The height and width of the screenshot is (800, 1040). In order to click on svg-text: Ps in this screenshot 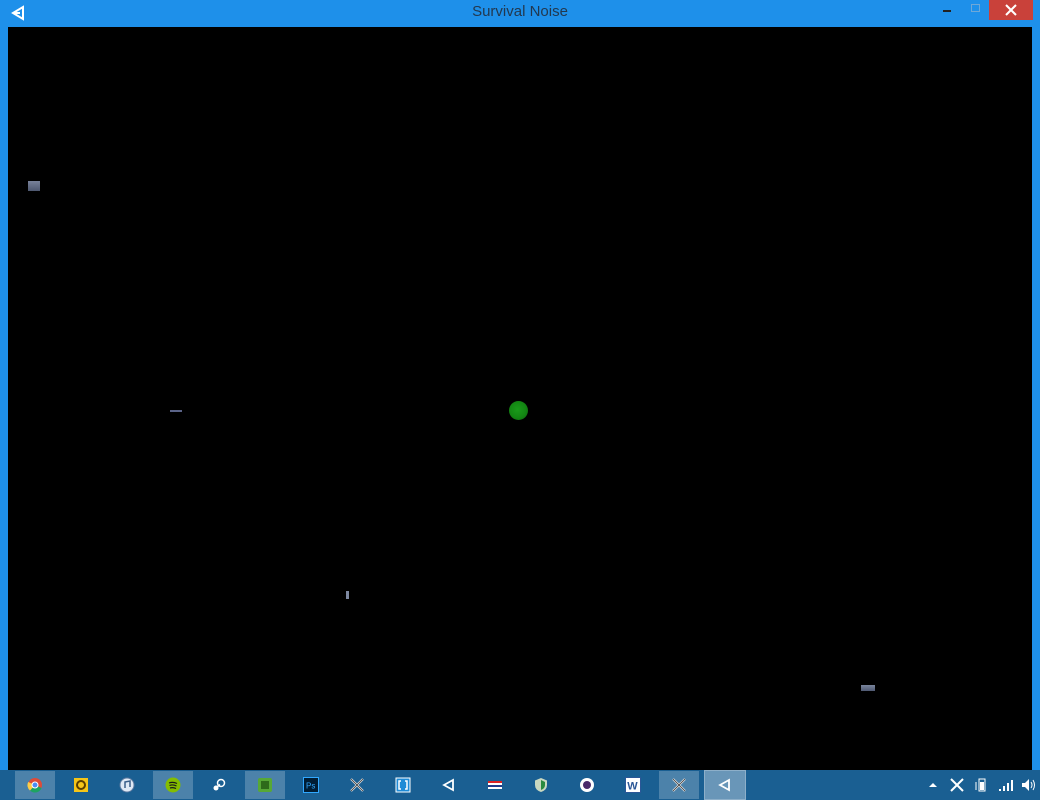, I will do `click(310, 786)`.